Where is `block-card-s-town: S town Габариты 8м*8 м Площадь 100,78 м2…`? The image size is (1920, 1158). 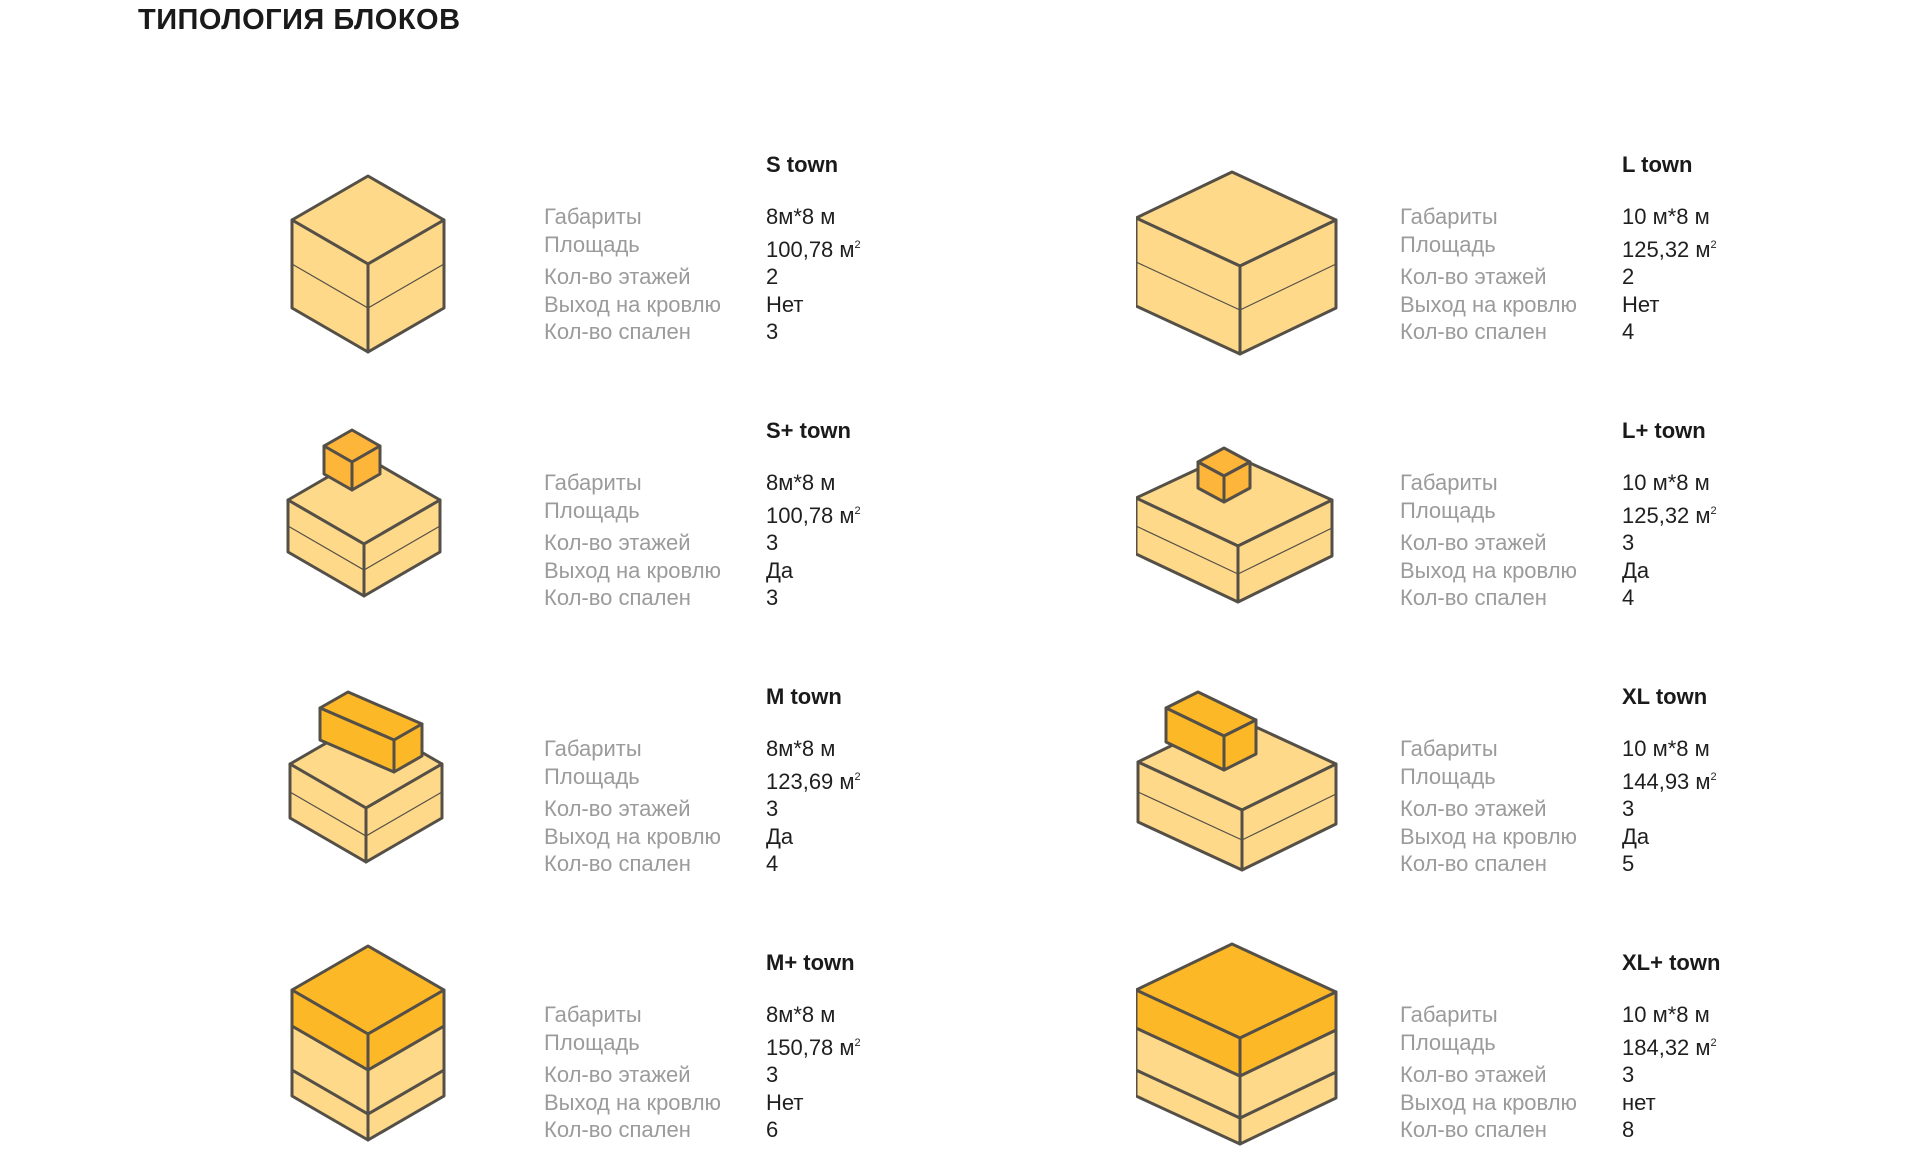 block-card-s-town: S town Габариты 8м*8 м Площадь 100,78 м2… is located at coordinates (710, 240).